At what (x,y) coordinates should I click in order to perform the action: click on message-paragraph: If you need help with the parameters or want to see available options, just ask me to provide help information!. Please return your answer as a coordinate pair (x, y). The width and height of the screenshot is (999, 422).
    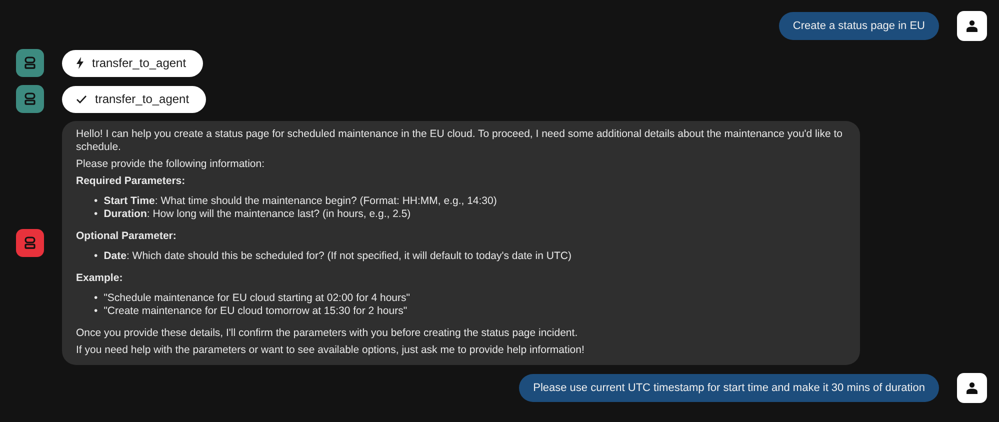
    Looking at the image, I should click on (331, 350).